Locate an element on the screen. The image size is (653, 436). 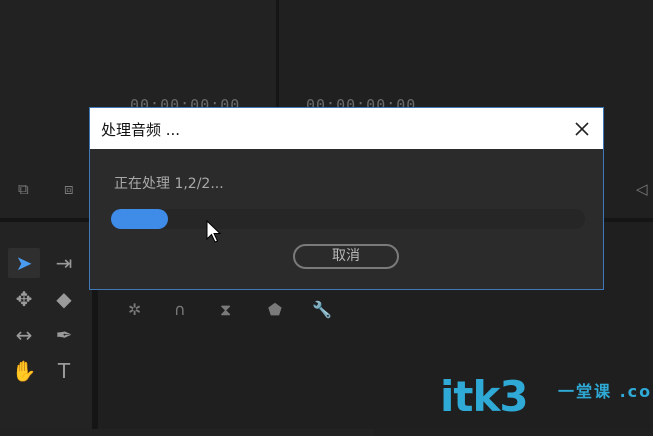
watermark-text: itk3 is located at coordinates (484, 396).